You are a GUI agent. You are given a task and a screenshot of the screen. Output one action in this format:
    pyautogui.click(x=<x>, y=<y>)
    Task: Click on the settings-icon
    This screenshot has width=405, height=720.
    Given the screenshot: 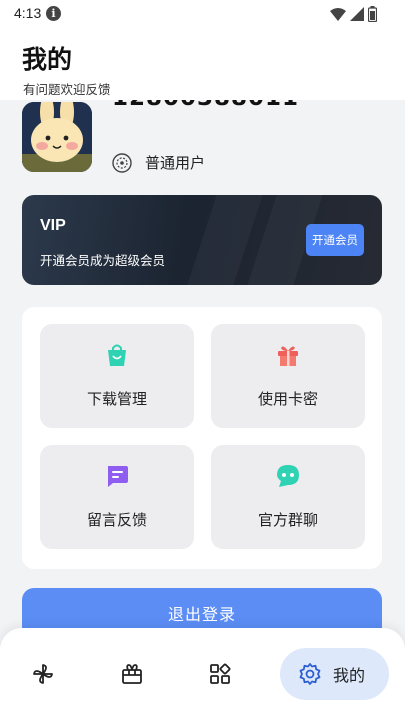 What is the action you would take?
    pyautogui.click(x=310, y=674)
    